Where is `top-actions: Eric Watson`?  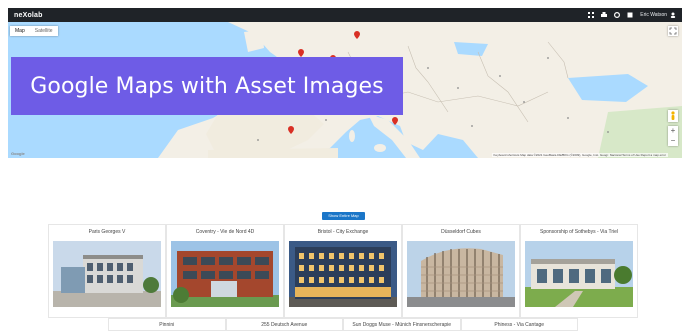 top-actions: Eric Watson is located at coordinates (632, 15).